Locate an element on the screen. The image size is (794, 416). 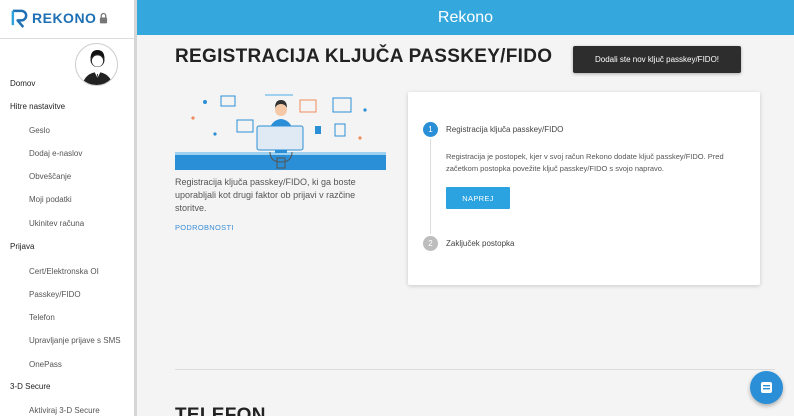
lock-icon is located at coordinates (104, 18).